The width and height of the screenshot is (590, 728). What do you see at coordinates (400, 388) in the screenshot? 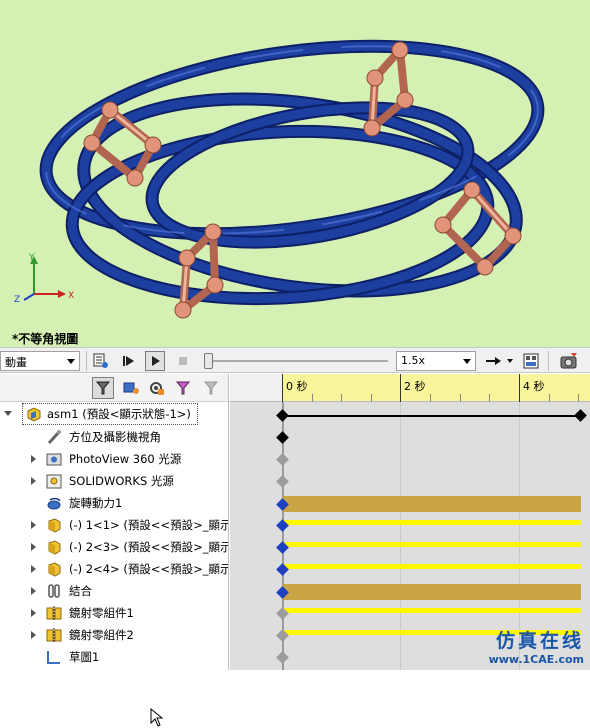
I see `major-tick` at bounding box center [400, 388].